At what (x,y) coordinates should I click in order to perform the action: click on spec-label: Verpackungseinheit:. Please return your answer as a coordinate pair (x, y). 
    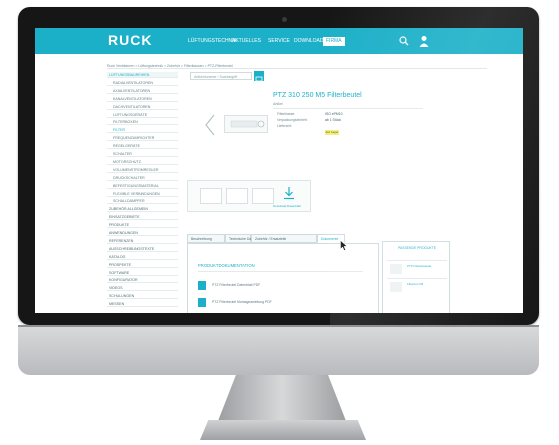
    Looking at the image, I should click on (292, 120).